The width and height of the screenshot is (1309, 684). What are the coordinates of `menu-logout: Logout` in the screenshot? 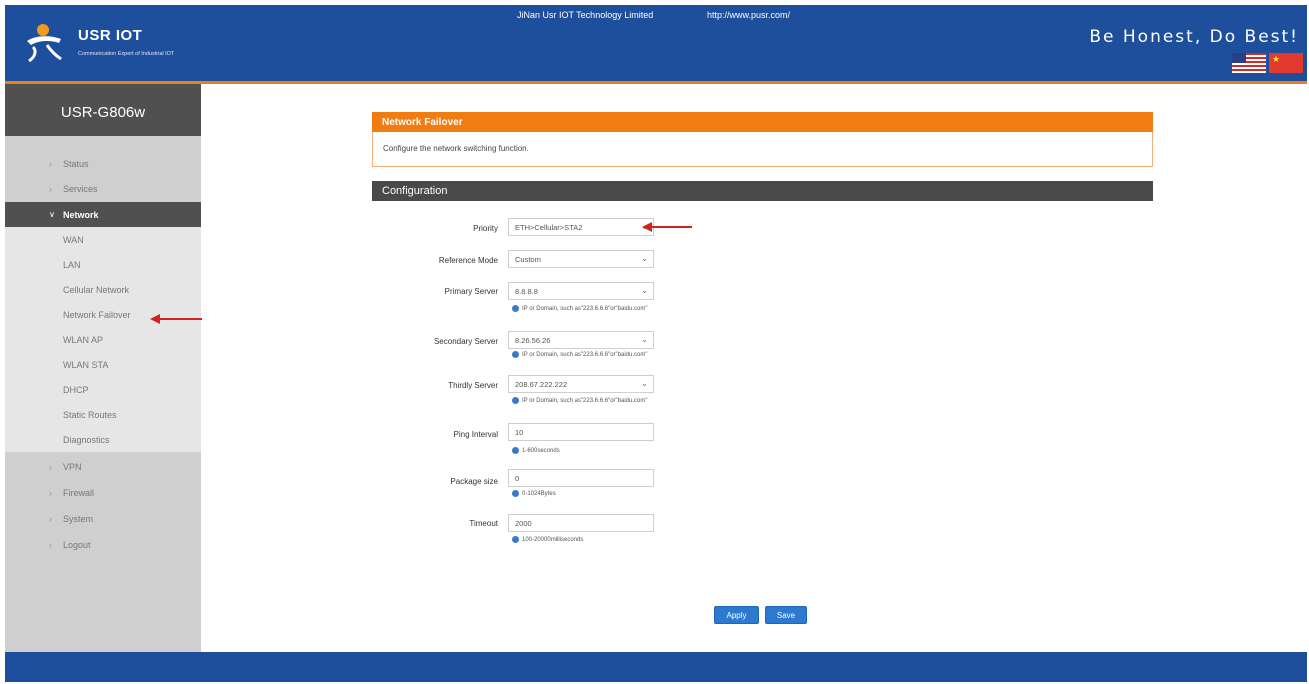 It's located at (103, 544).